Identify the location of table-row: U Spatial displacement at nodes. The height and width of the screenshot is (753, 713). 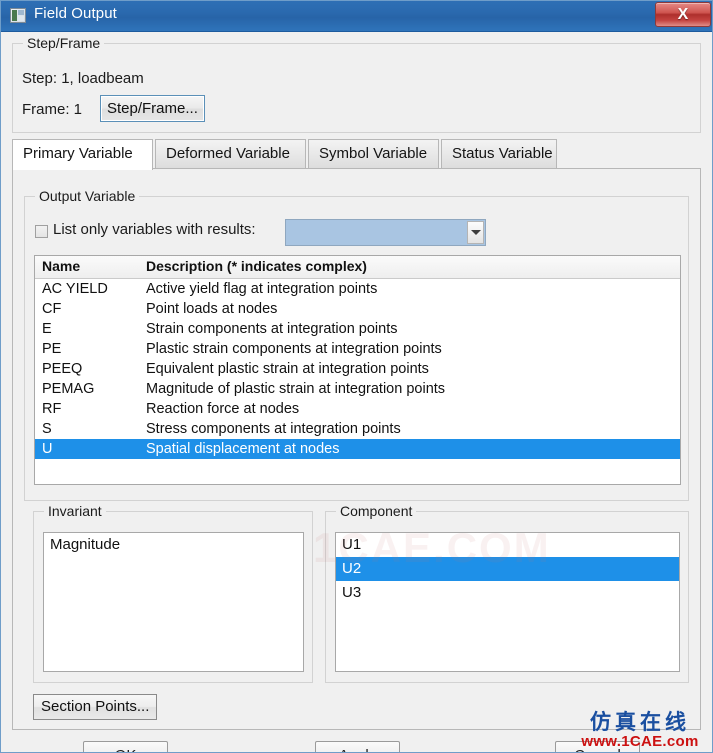
(357, 449).